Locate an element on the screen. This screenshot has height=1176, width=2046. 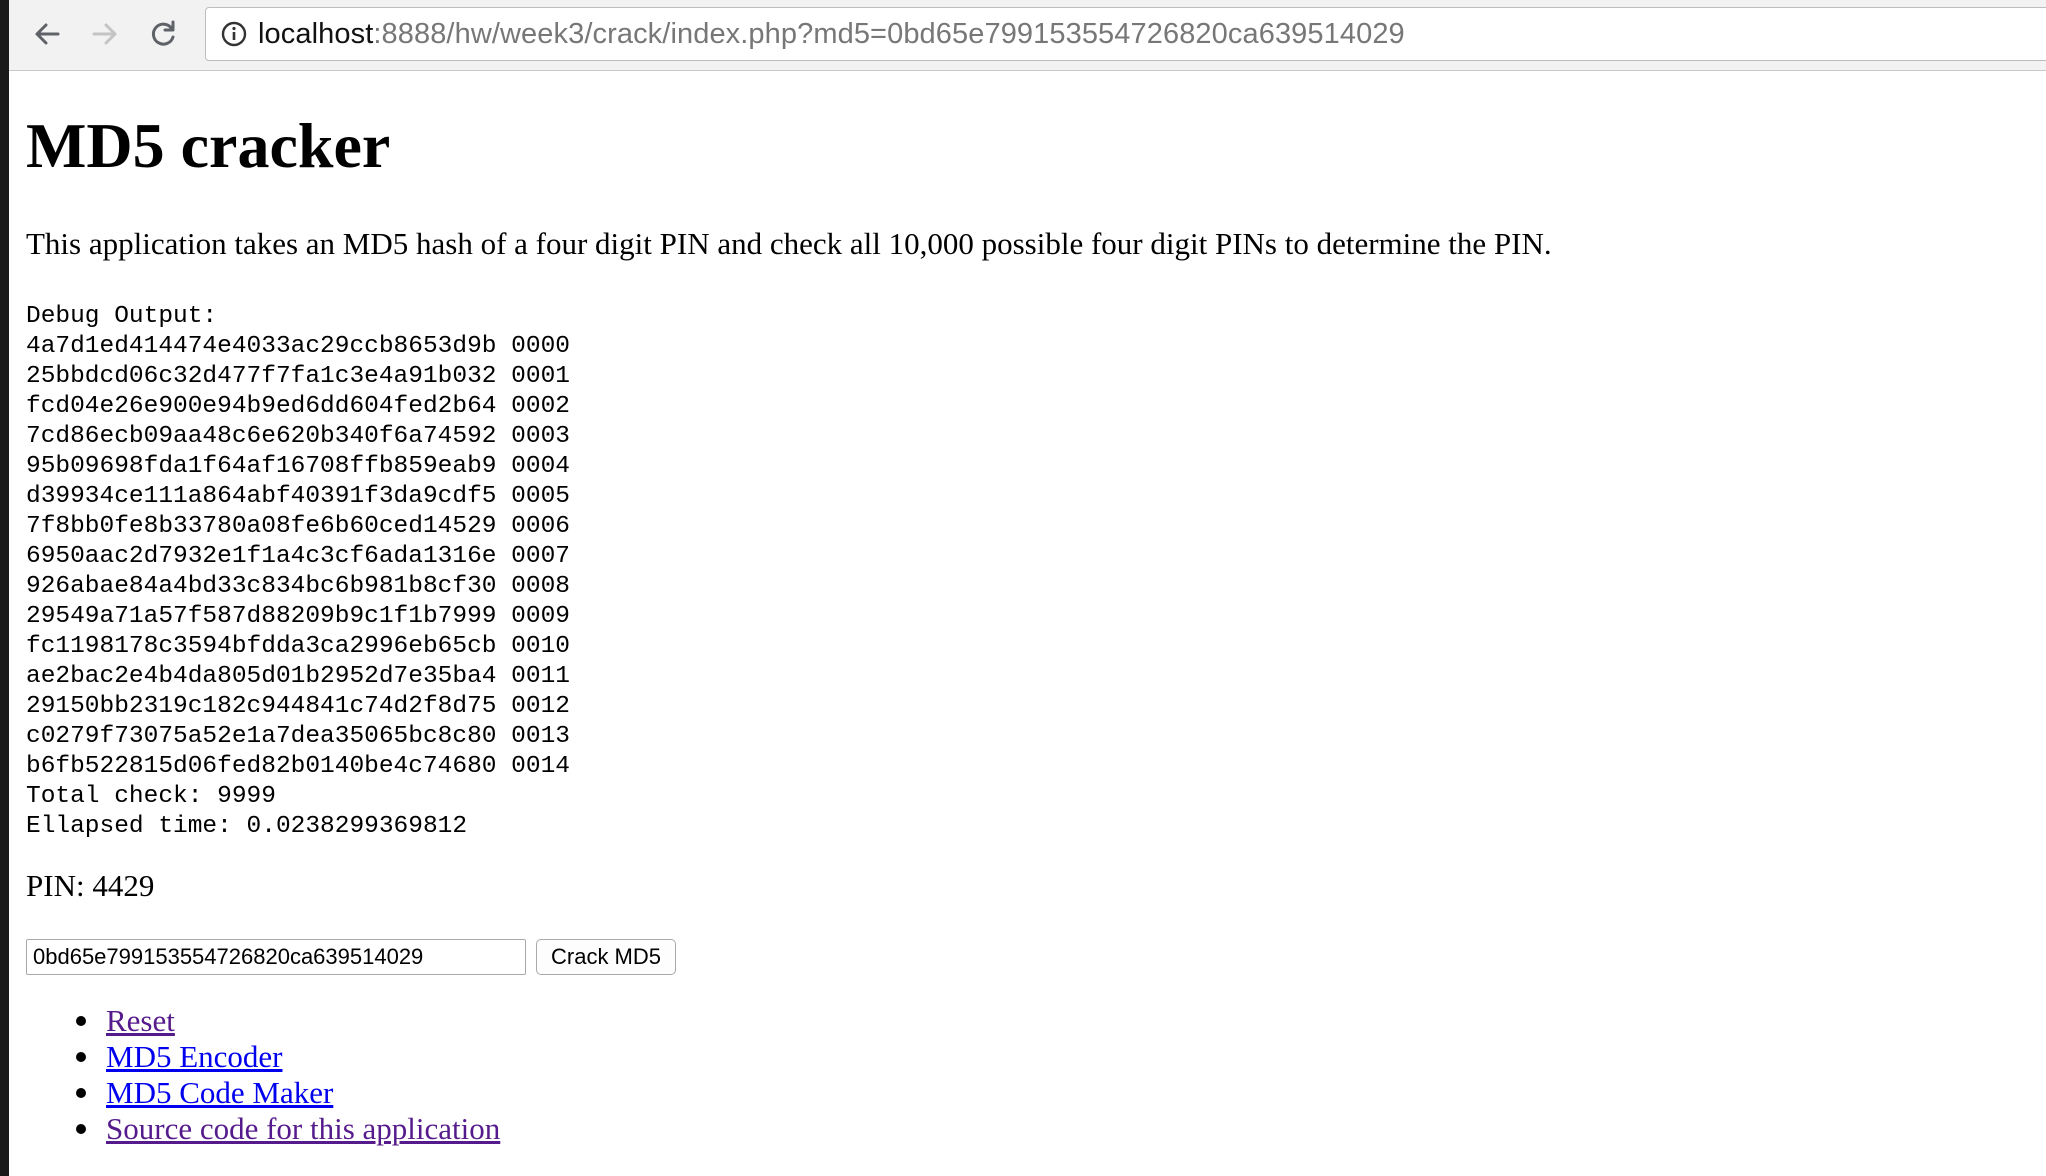
forward-button is located at coordinates (105, 34).